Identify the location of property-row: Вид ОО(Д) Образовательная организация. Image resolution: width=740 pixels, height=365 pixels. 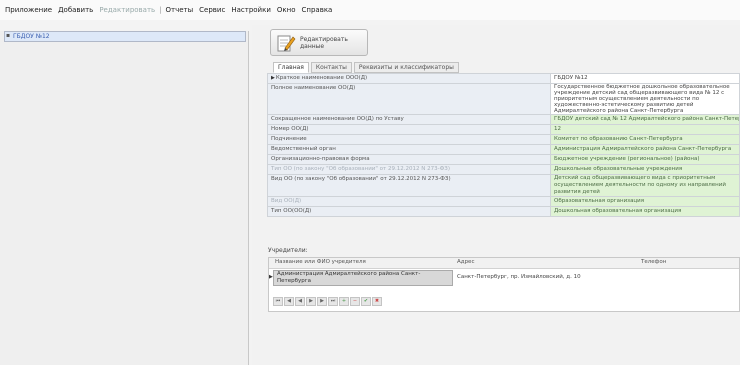
(503, 201).